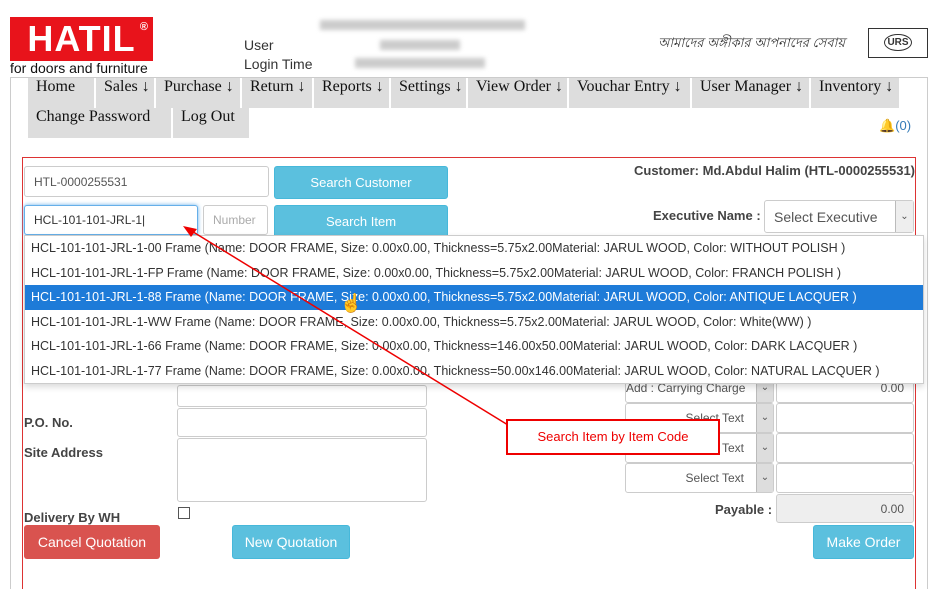 The width and height of the screenshot is (938, 589). I want to click on annotation-arrow, so click(346, 326).